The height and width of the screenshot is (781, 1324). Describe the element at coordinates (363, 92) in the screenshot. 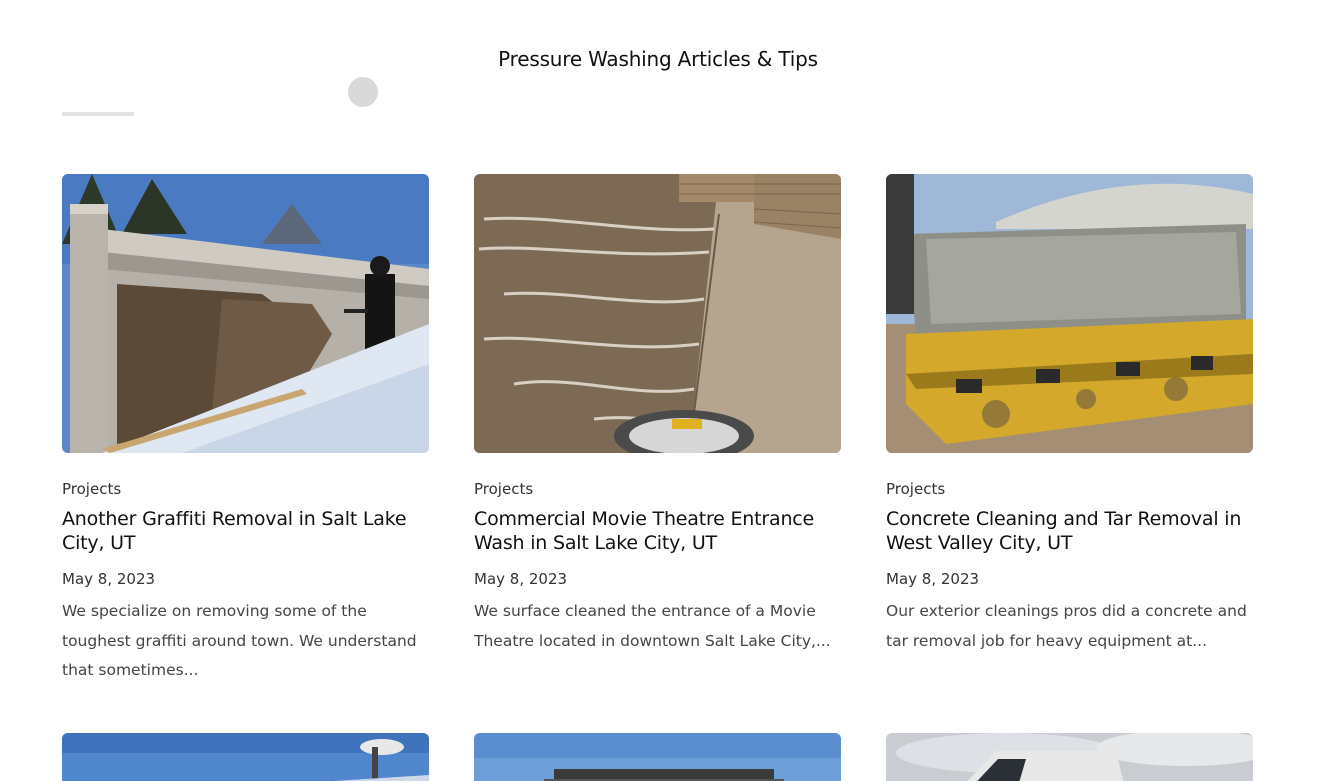

I see `scroll-indicator-dot` at that location.